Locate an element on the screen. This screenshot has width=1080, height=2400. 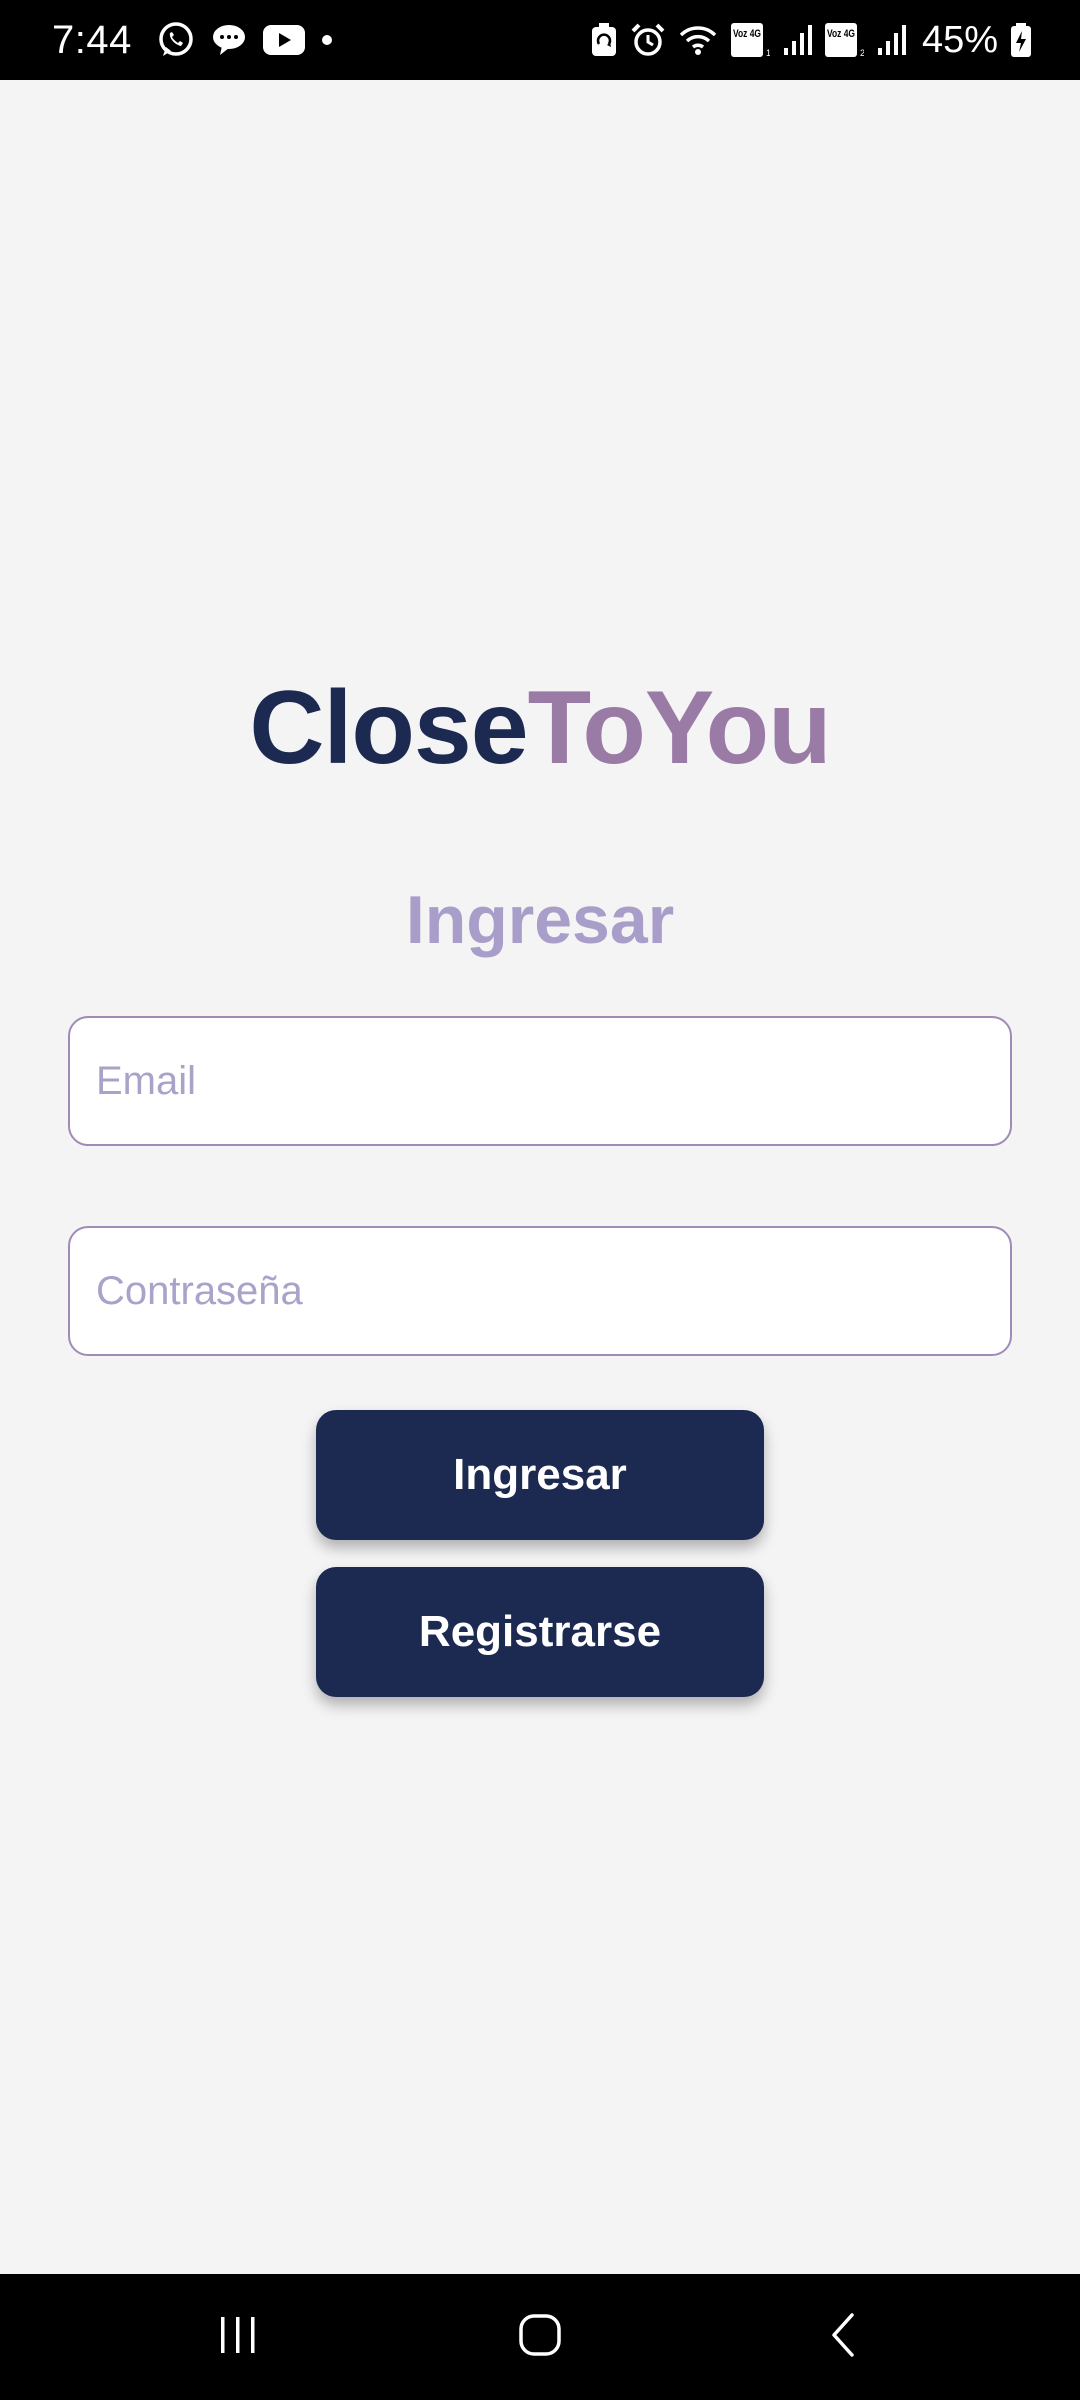
back-icon is located at coordinates (844, 2337).